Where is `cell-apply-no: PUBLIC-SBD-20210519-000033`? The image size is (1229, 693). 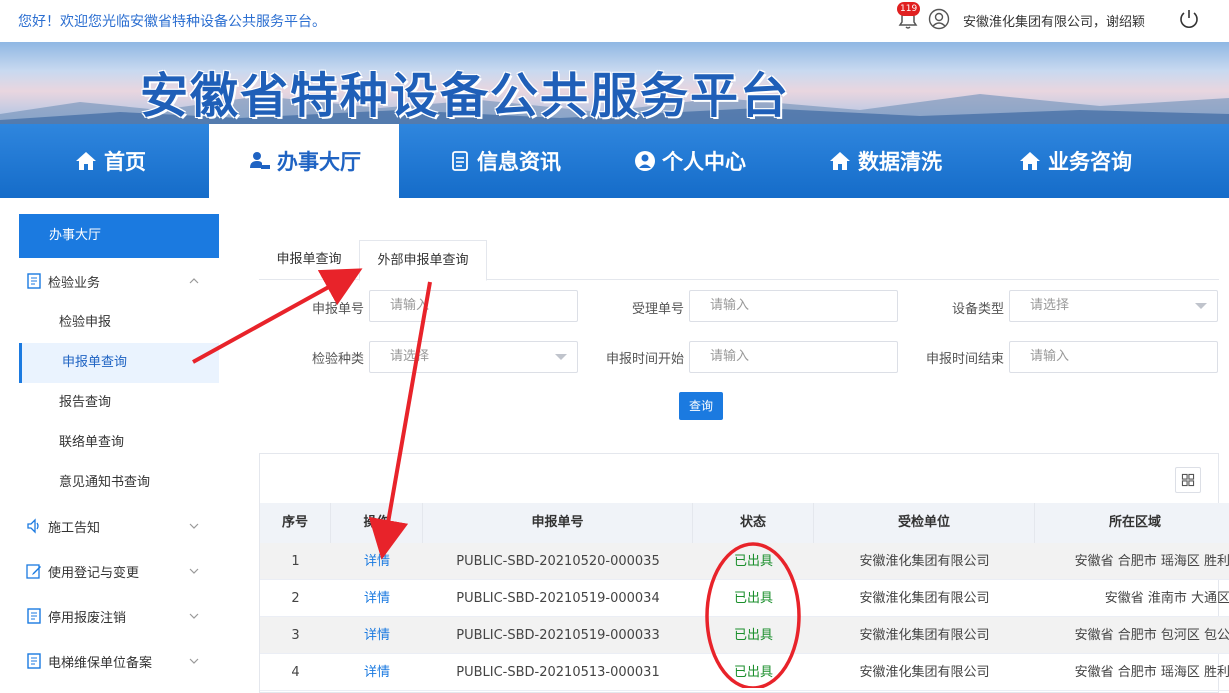
cell-apply-no: PUBLIC-SBD-20210519-000033 is located at coordinates (558, 635).